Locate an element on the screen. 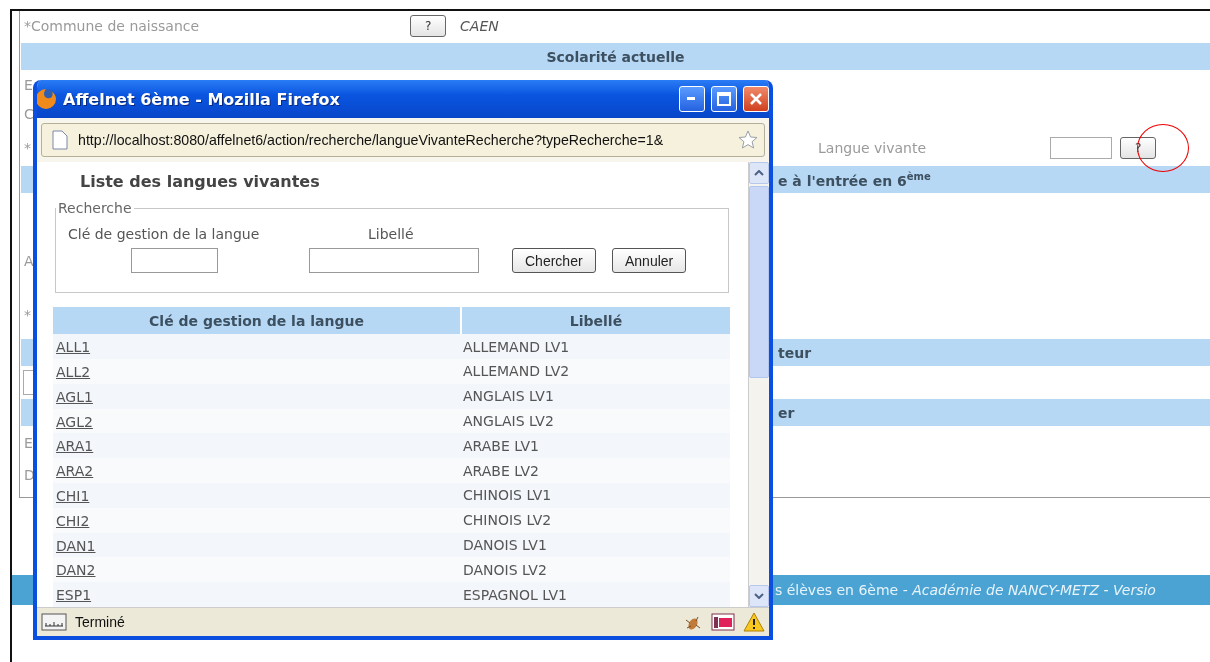 Image resolution: width=1210 pixels, height=662 pixels. field-value: CAEN is located at coordinates (479, 26).